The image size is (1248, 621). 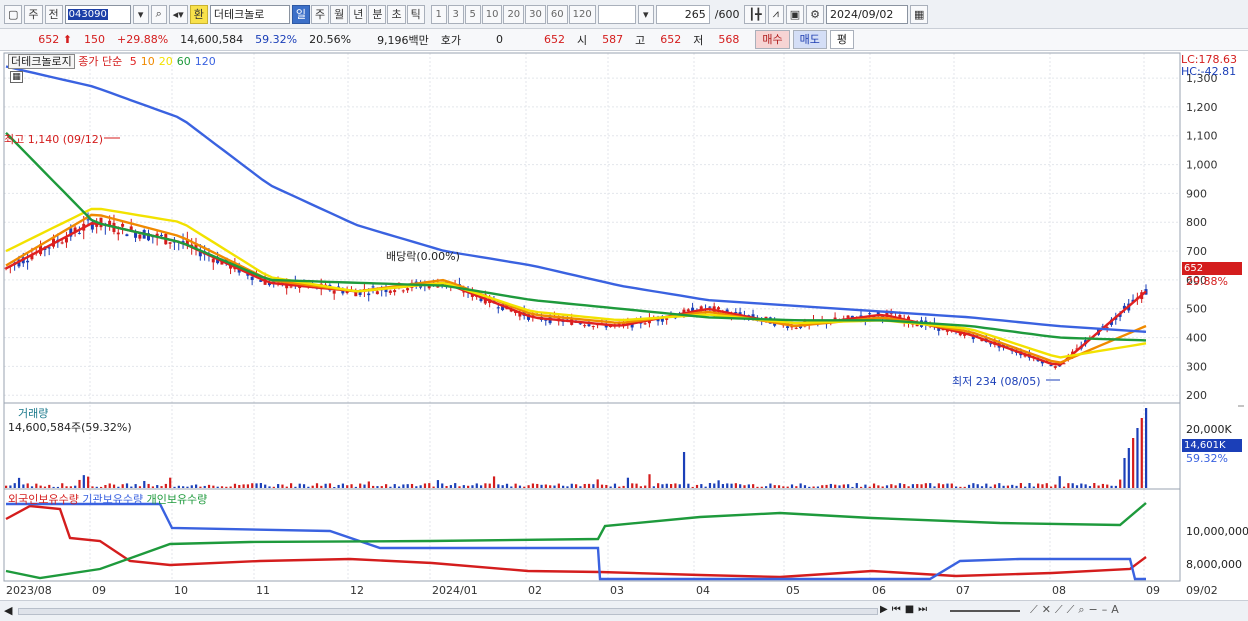 I want to click on period-tab: 월, so click(x=339, y=14).